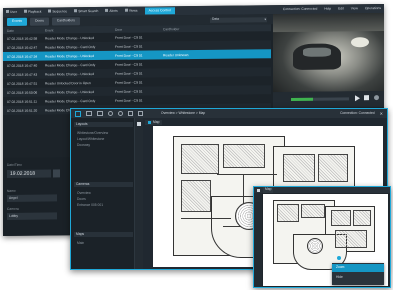 This screenshot has width=393, height=290. I want to click on chevron-down-icon: ▾, so click(265, 18).